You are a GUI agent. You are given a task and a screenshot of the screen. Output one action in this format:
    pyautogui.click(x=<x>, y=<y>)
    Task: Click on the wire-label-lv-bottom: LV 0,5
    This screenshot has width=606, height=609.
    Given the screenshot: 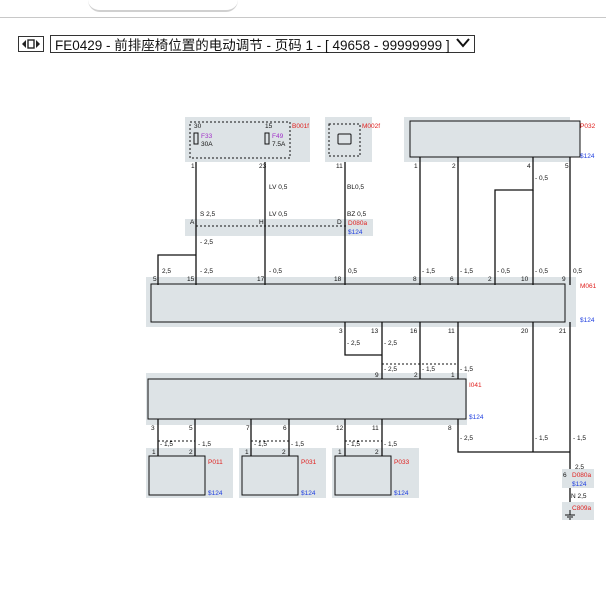 What is the action you would take?
    pyautogui.click(x=278, y=214)
    